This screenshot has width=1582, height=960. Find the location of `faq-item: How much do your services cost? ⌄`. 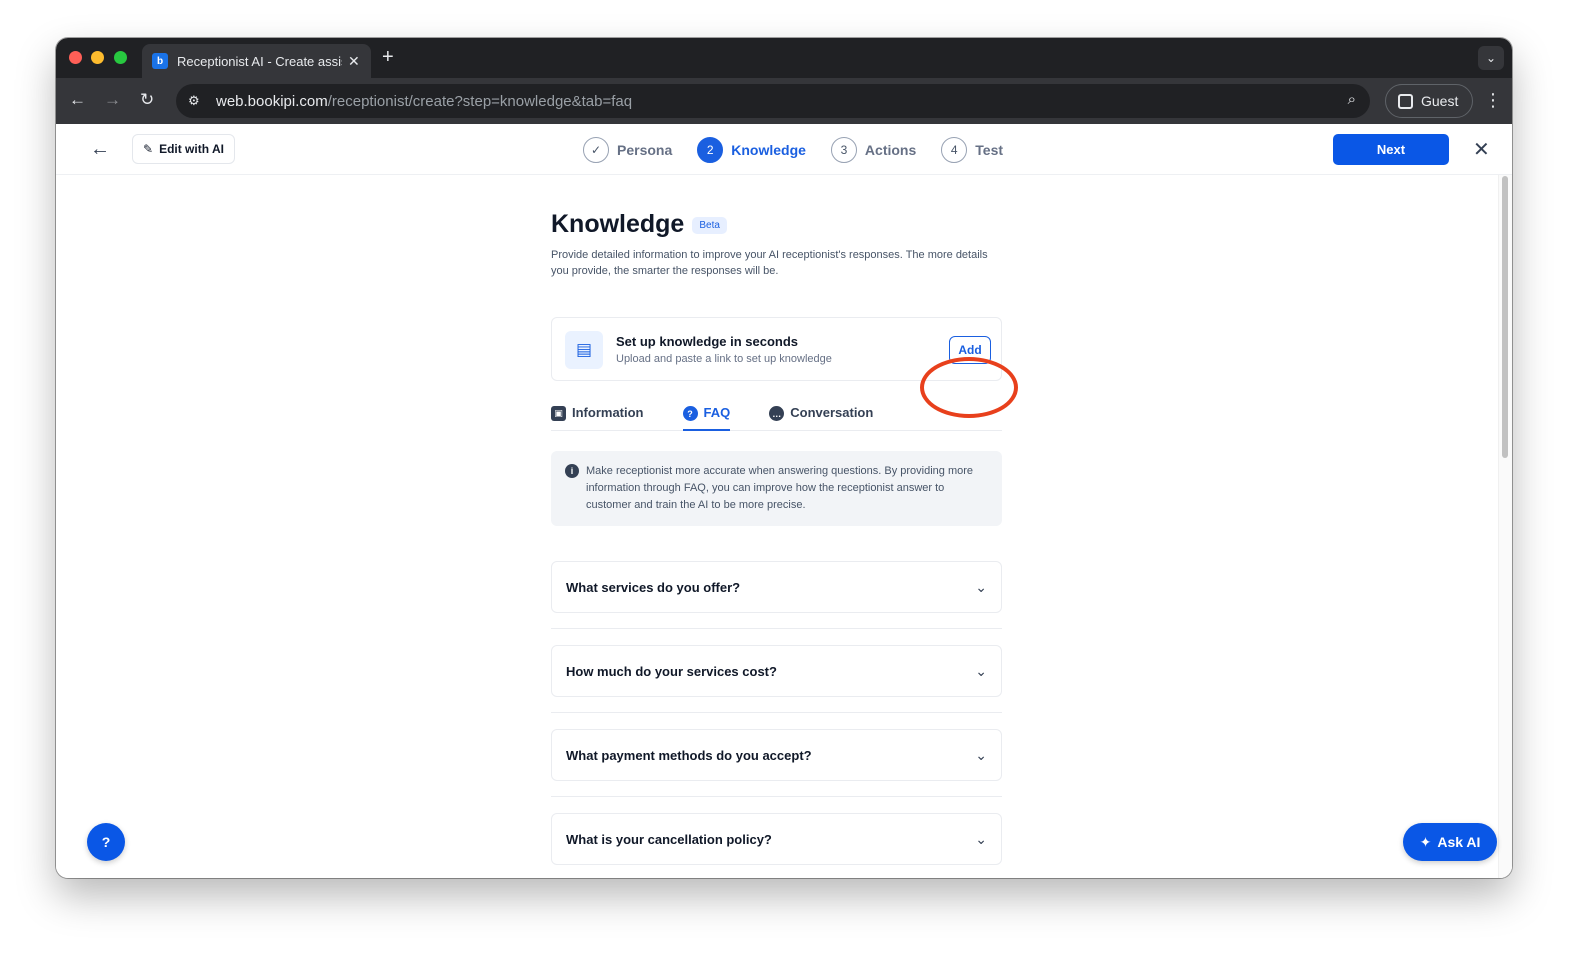

faq-item: How much do your services cost? ⌄ is located at coordinates (776, 671).